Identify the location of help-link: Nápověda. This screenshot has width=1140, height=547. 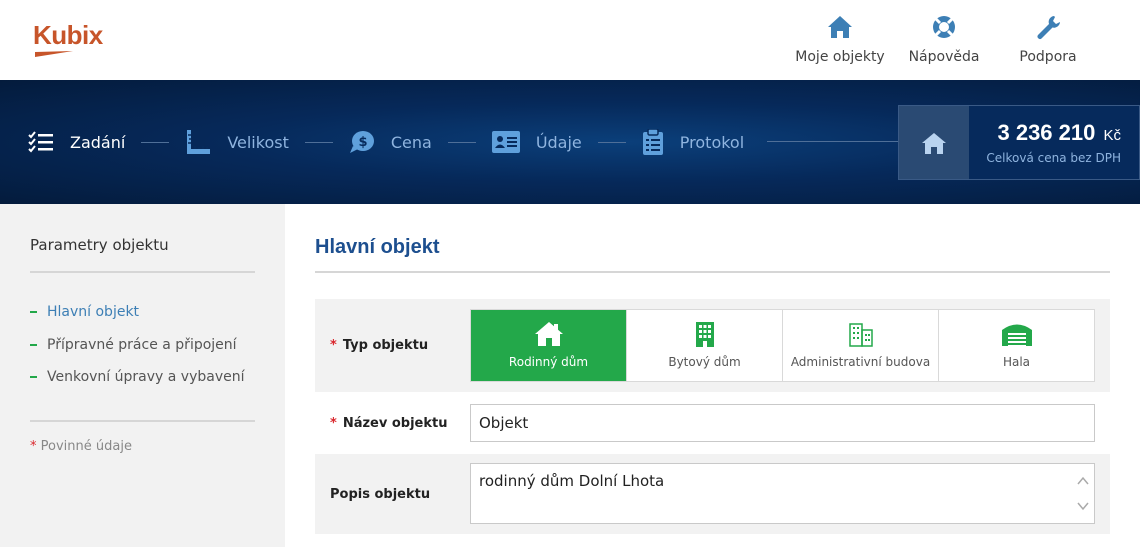
(944, 39).